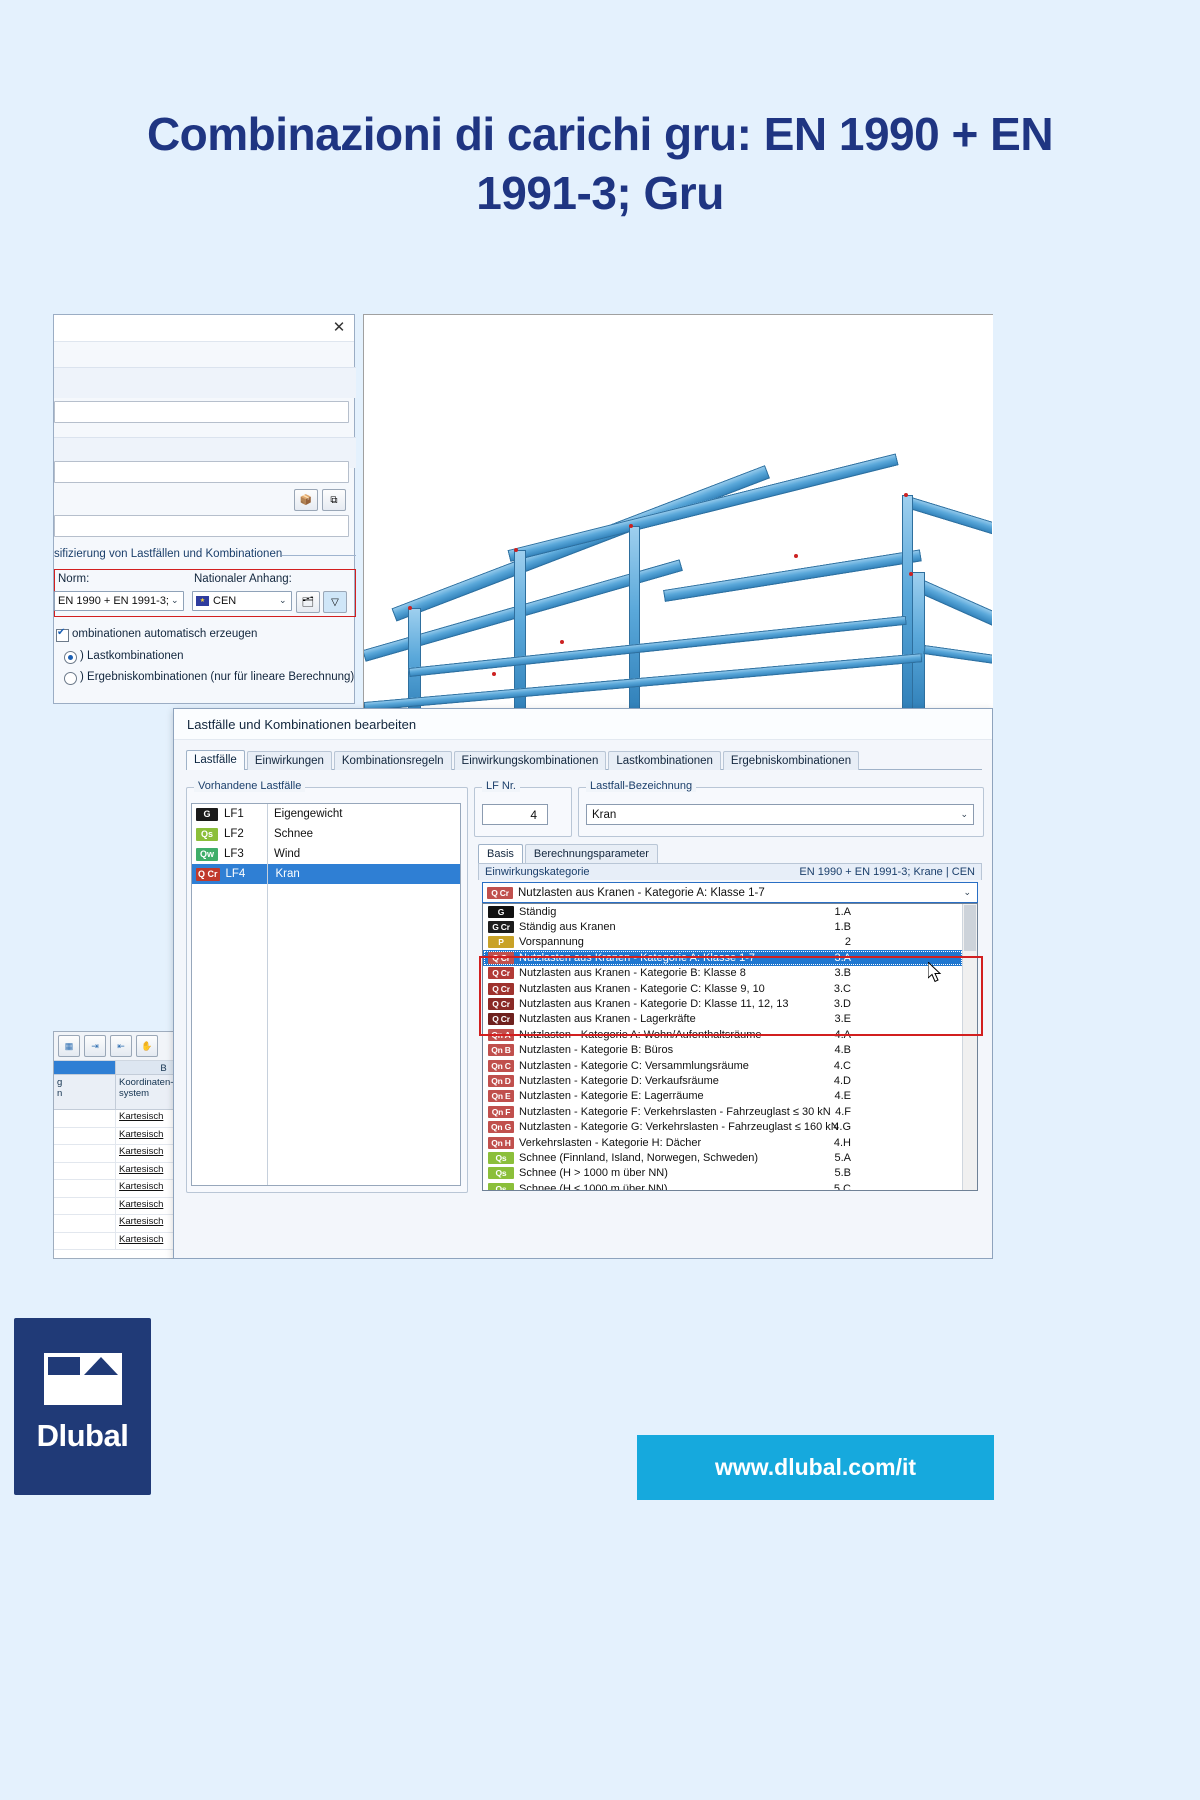  What do you see at coordinates (113, 601) in the screenshot?
I see `norm-value: EN 1990 + EN 1991-3;` at bounding box center [113, 601].